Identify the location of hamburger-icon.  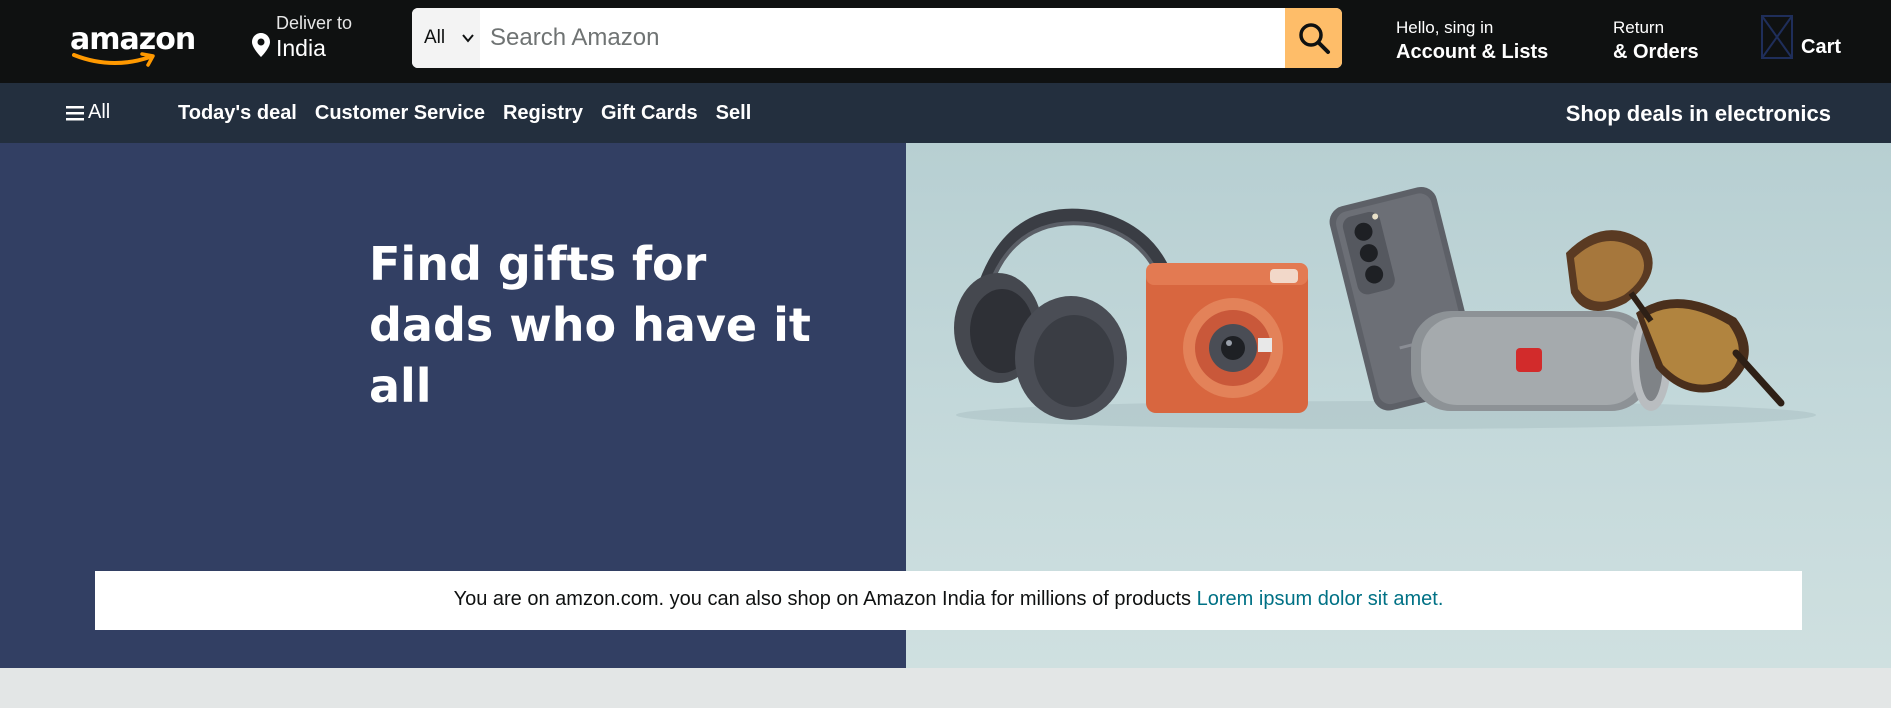
(75, 112).